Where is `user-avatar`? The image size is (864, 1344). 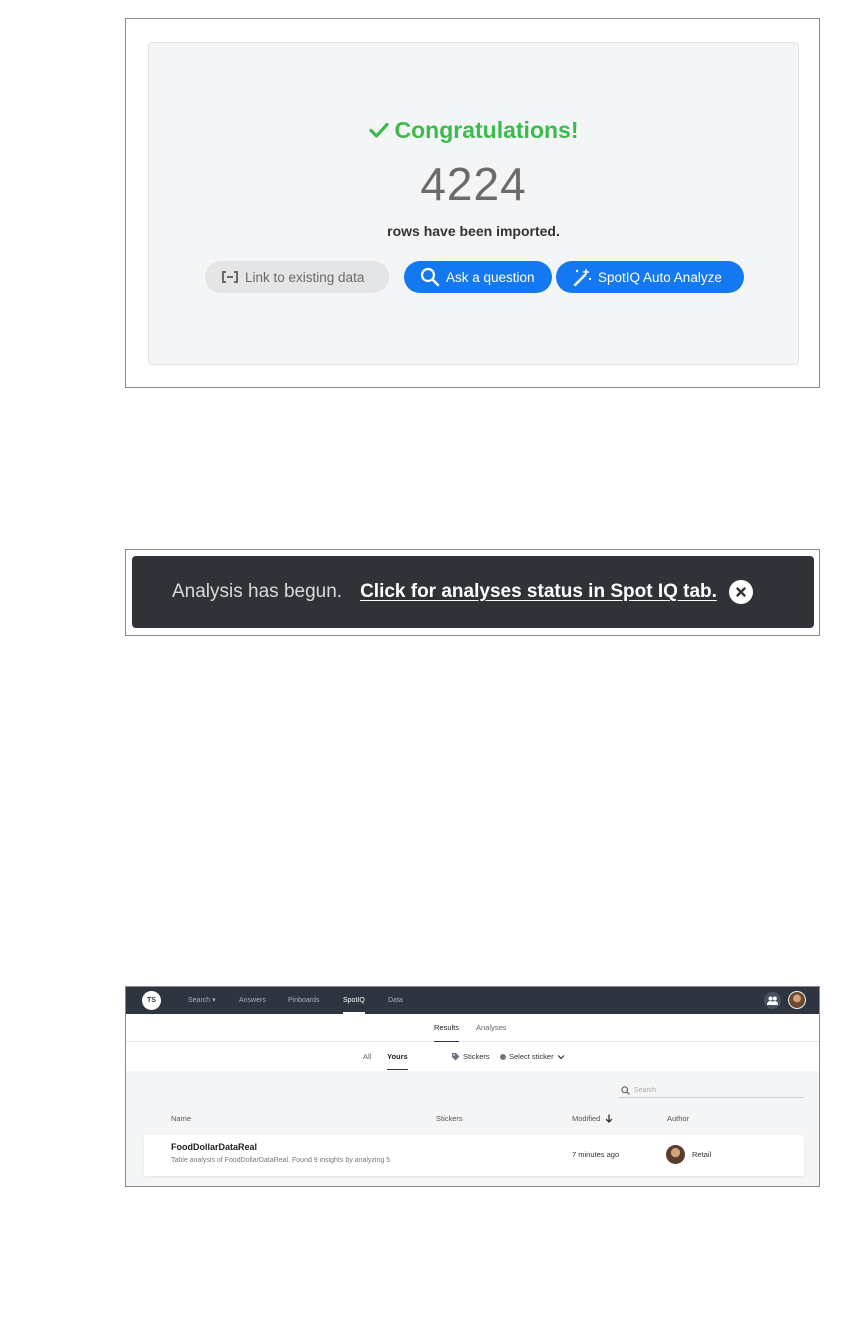
user-avatar is located at coordinates (797, 1000).